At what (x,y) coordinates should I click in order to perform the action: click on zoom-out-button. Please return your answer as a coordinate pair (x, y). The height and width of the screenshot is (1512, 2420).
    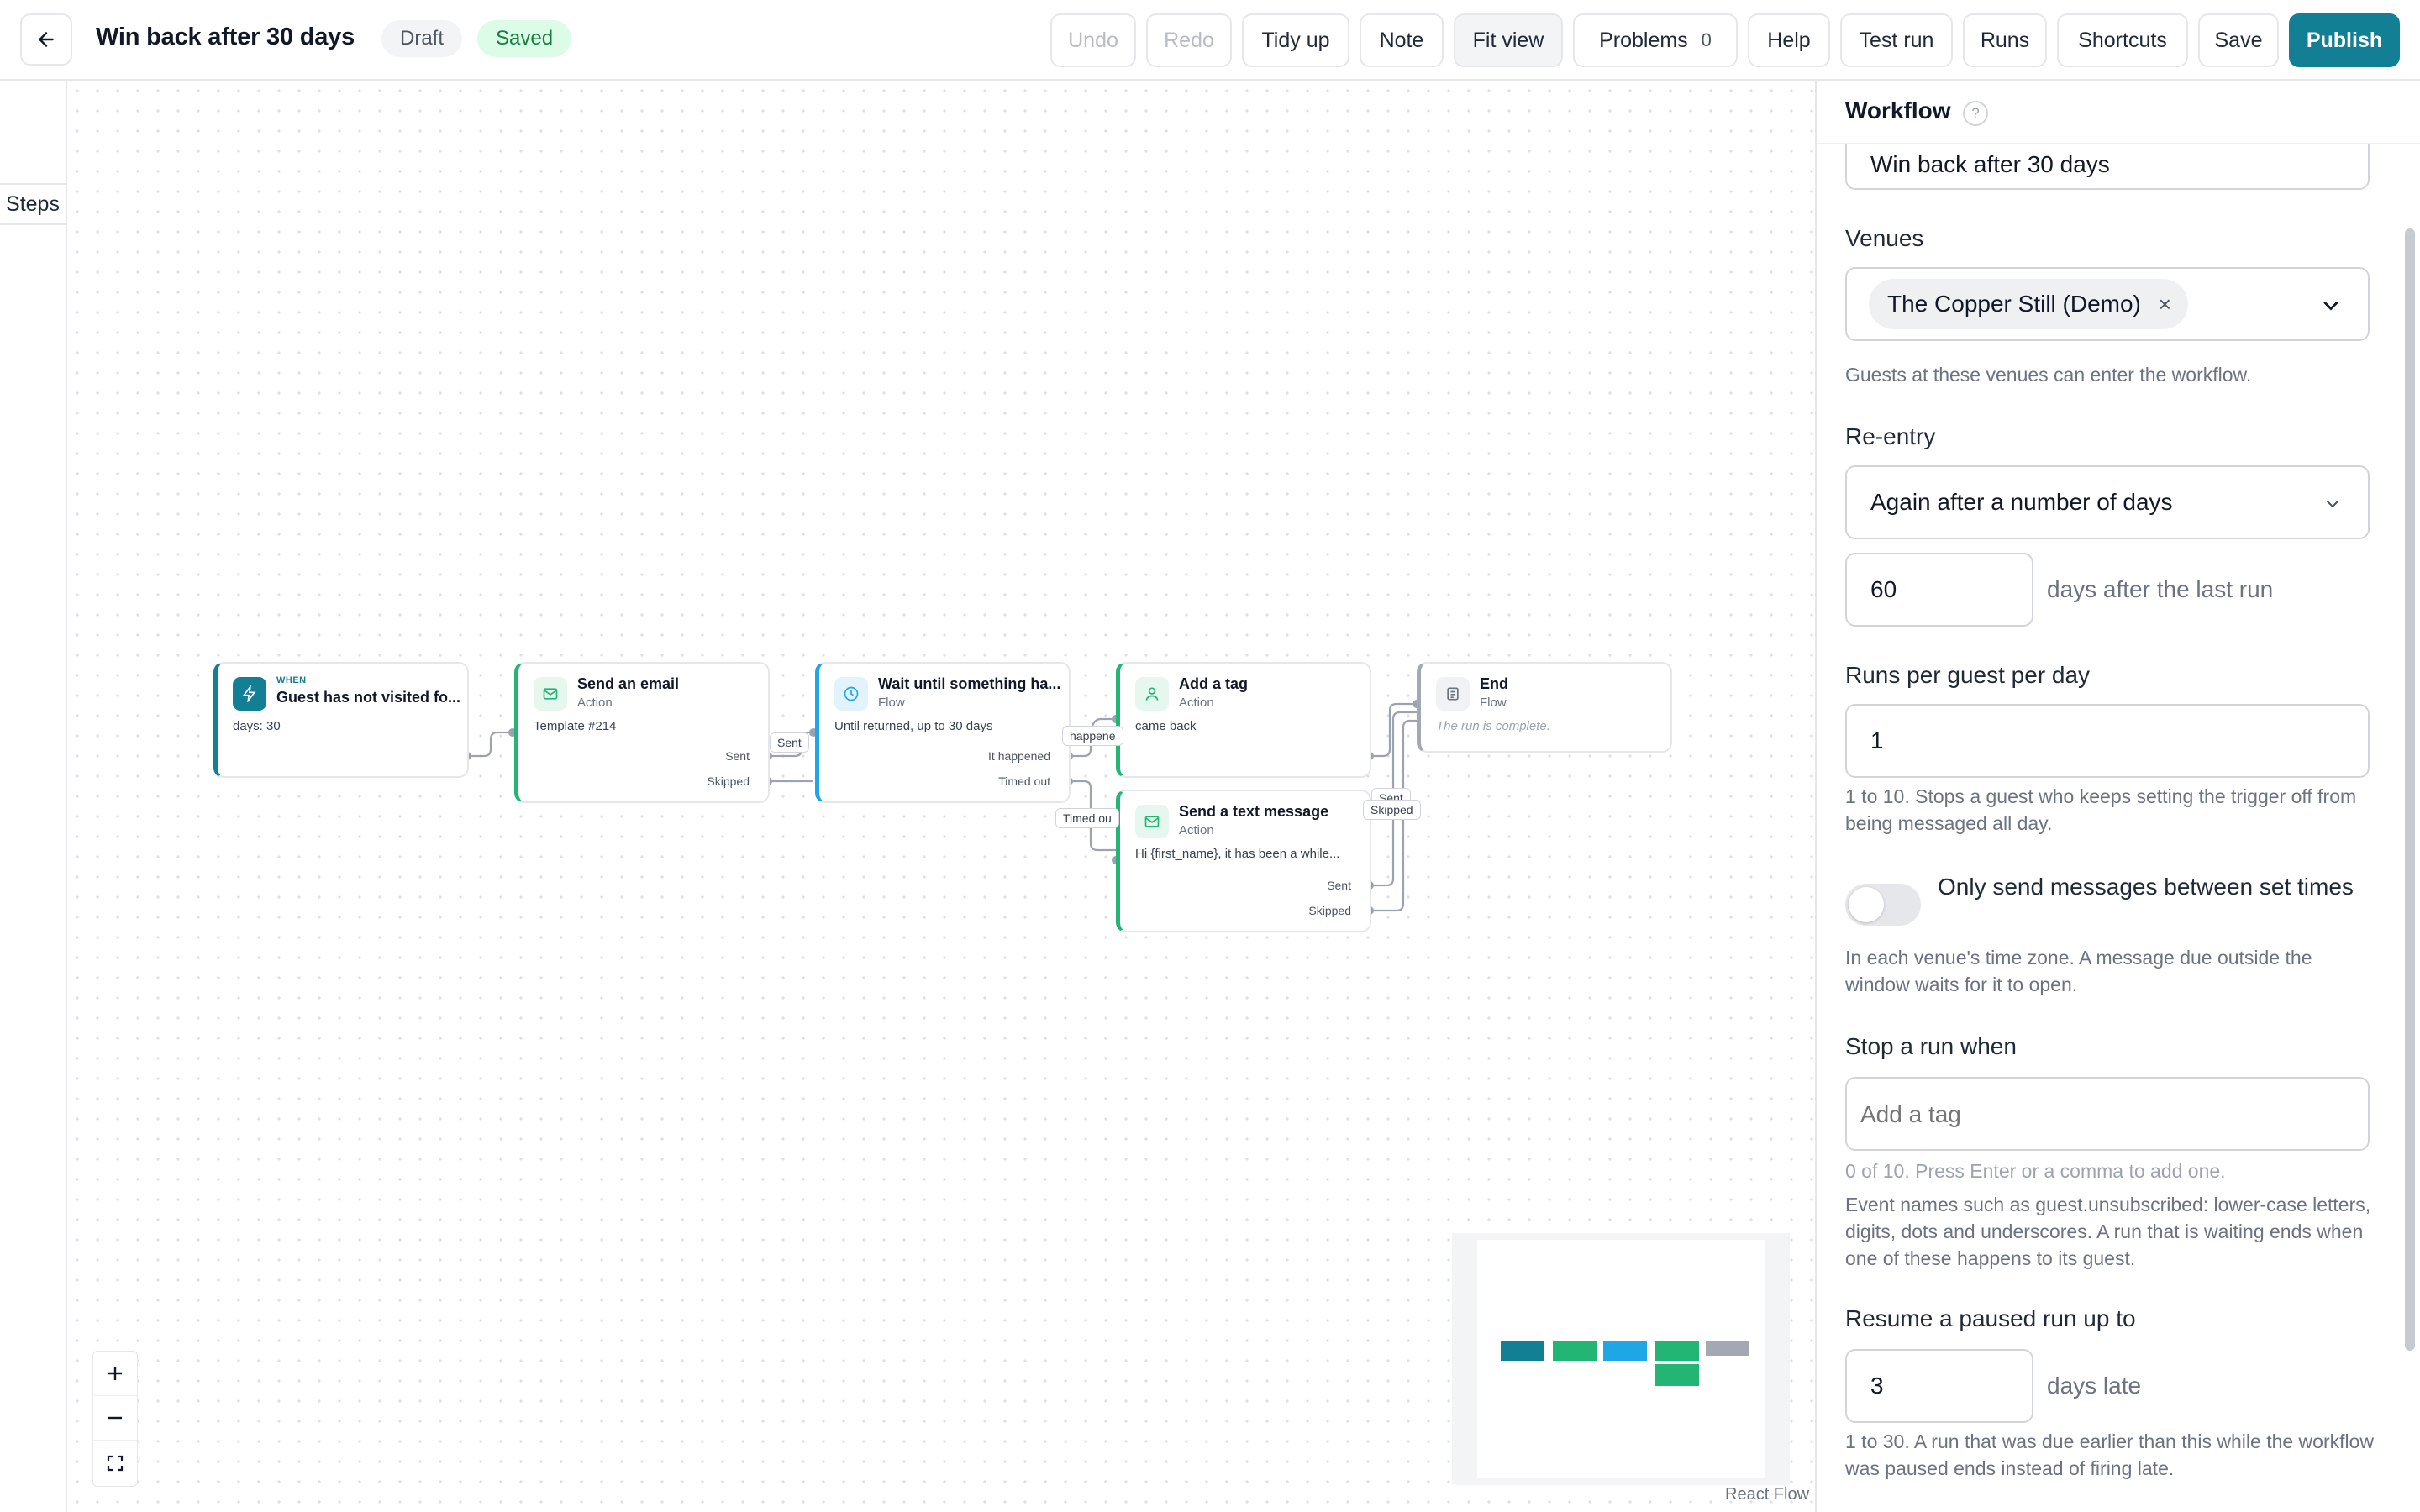
    Looking at the image, I should click on (115, 1418).